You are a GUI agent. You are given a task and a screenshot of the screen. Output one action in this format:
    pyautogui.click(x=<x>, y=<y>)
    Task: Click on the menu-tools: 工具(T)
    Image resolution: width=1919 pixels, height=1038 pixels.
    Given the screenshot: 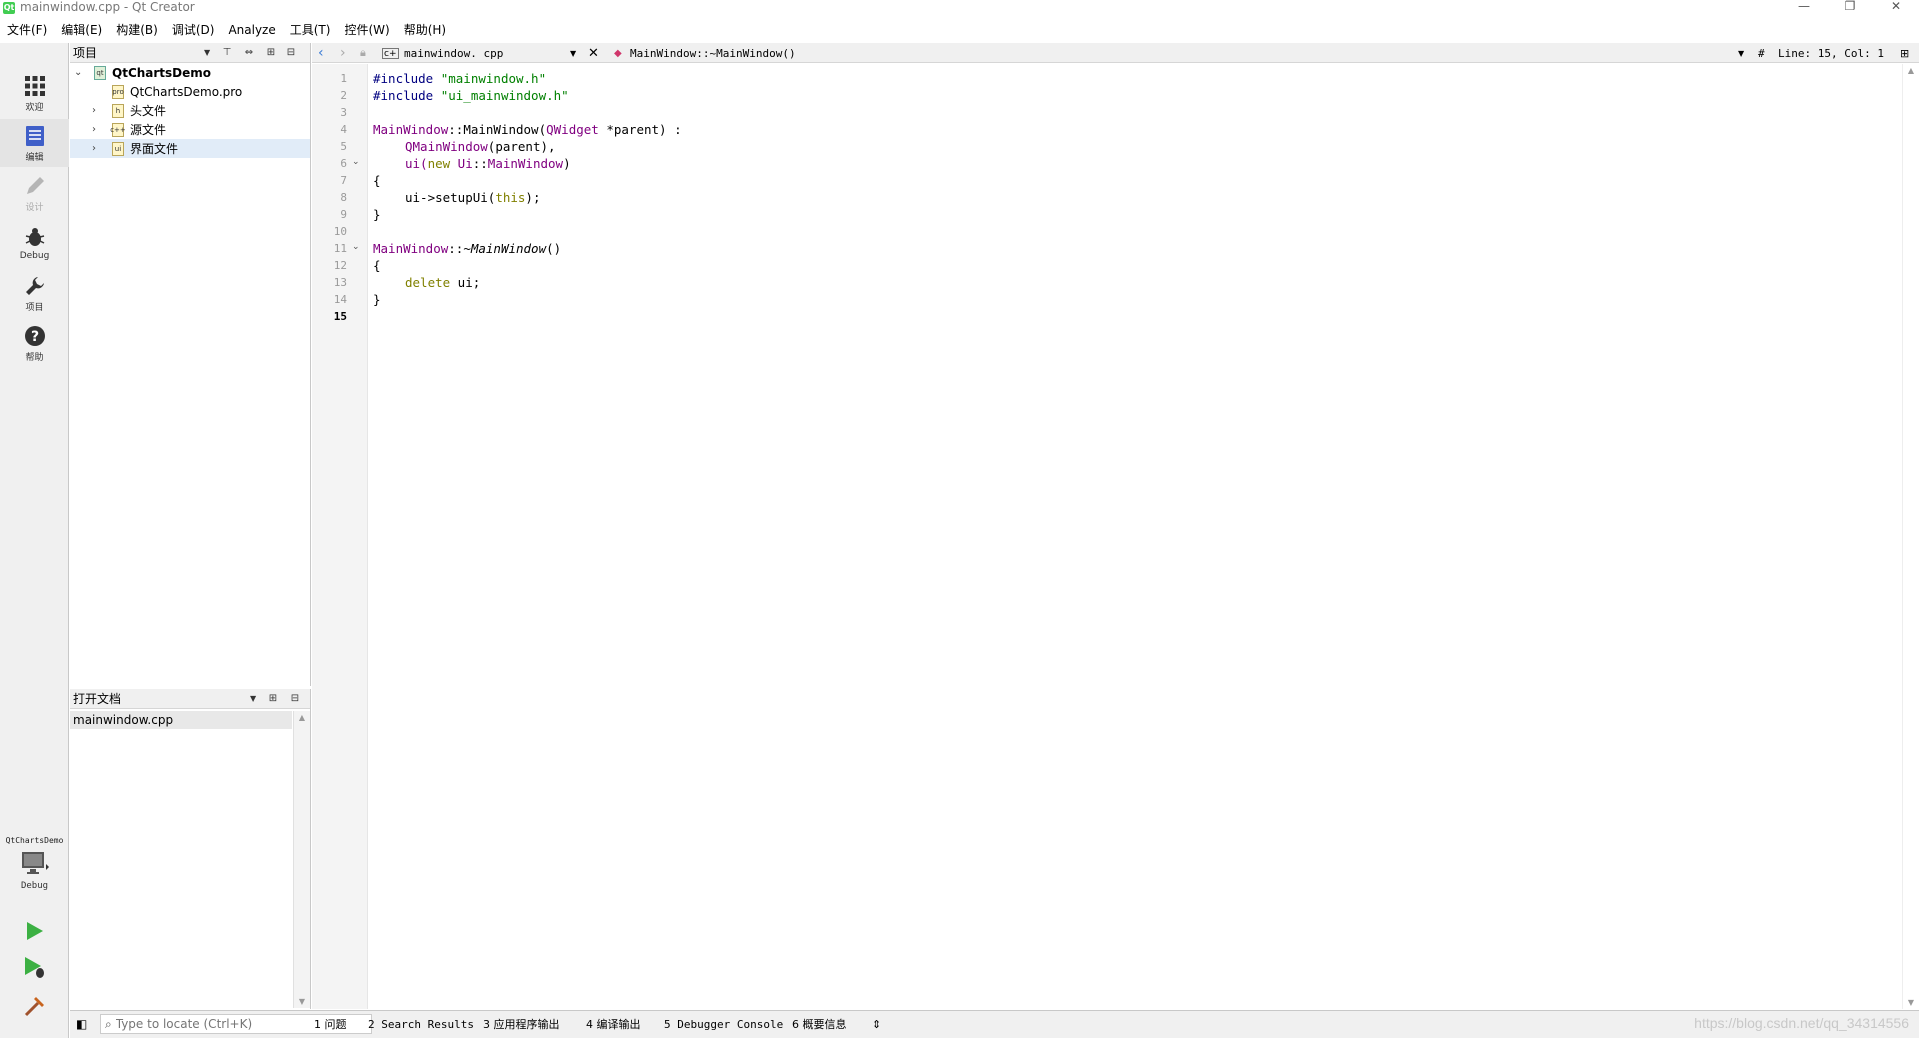 What is the action you would take?
    pyautogui.click(x=310, y=30)
    